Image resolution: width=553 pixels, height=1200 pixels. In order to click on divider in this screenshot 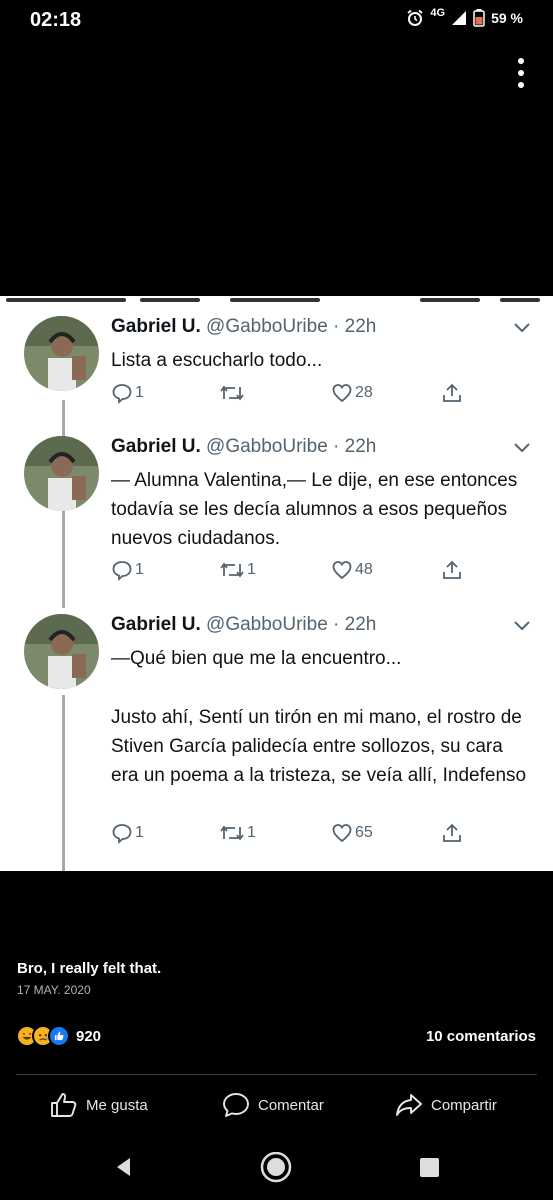, I will do `click(276, 1074)`.